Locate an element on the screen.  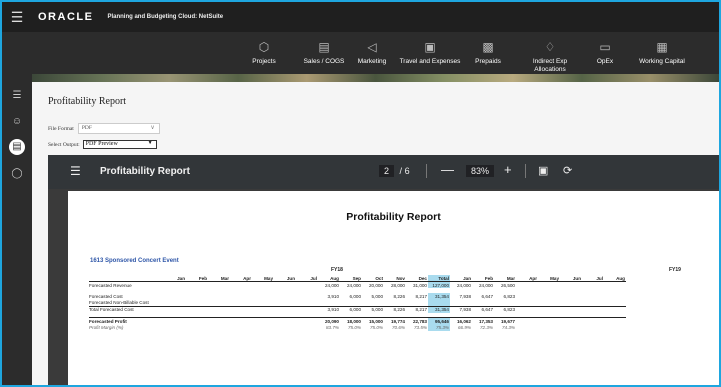
file-format-label: File Format is located at coordinates (61, 128).